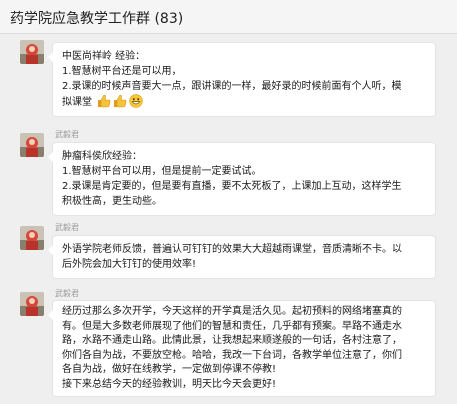 The width and height of the screenshot is (457, 404). I want to click on message-line: 外语学院老师反馈，普遍认可钉钉的效果大大超越雨课堂，音质清晰不卡。以, so click(232, 249).